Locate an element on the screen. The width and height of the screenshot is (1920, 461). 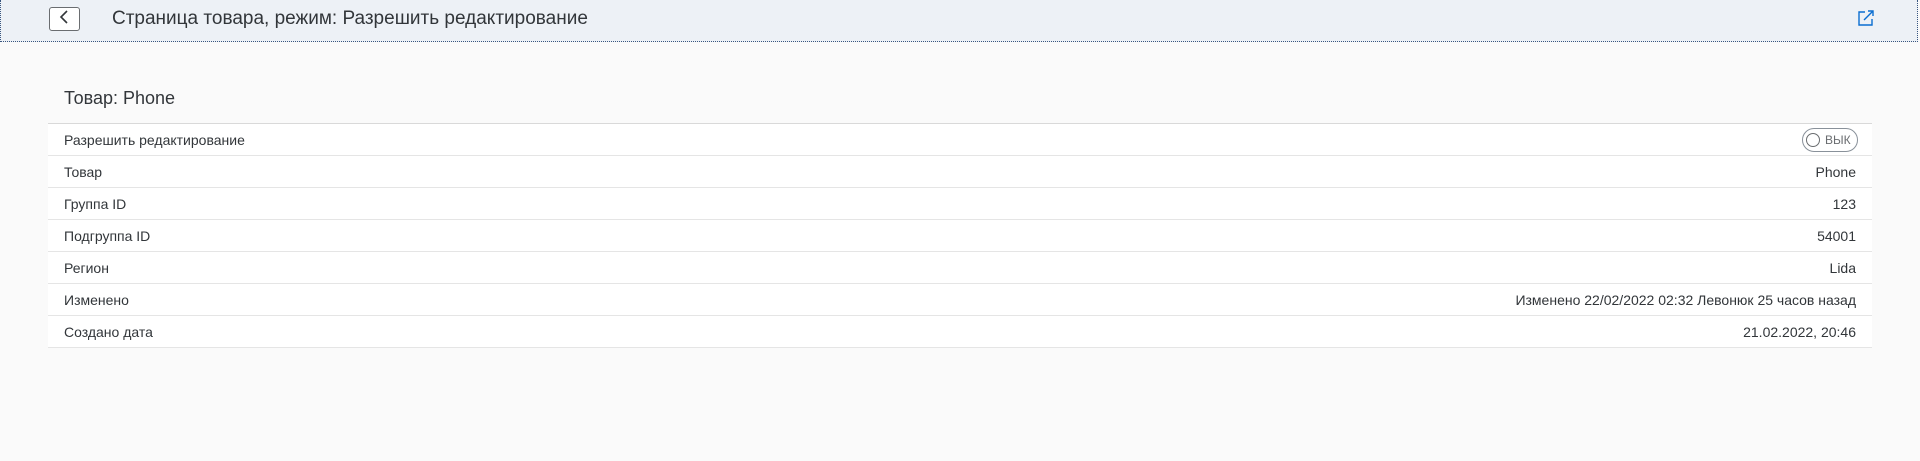
allow-edit-switch: ВЫК is located at coordinates (1830, 139).